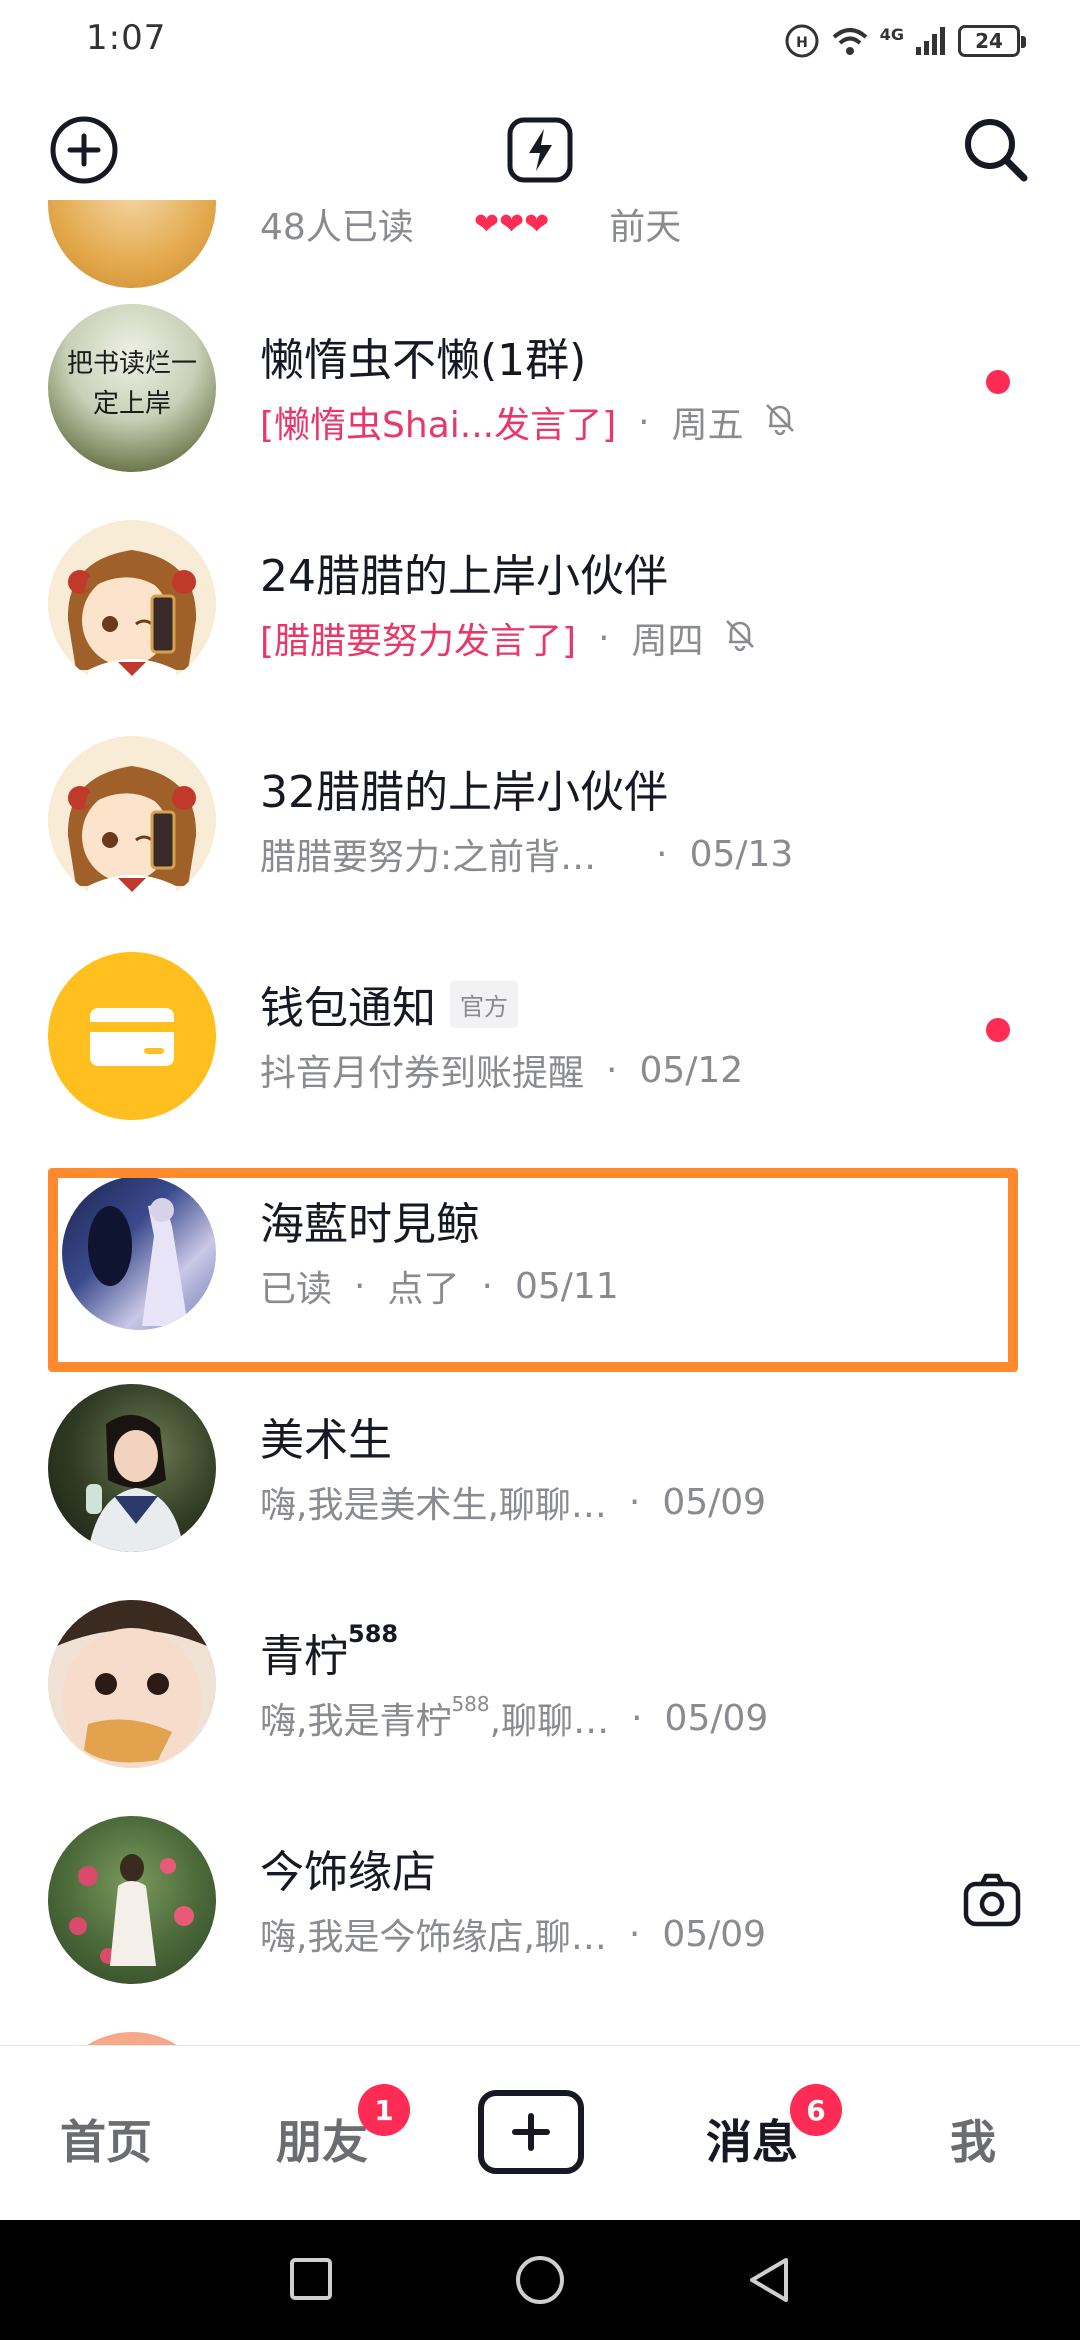  Describe the element at coordinates (816, 2110) in the screenshot. I see `messages-badge: 6` at that location.